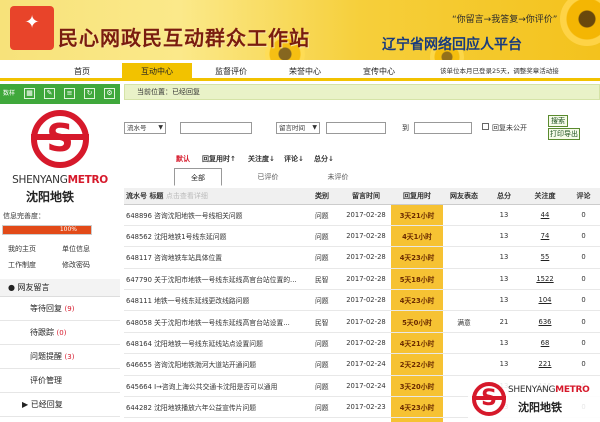 Image resolution: width=600 pixels, height=422 pixels. I want to click on message-title-cell: 648111 地铁一号线东延线更改线路问题, so click(218, 300).